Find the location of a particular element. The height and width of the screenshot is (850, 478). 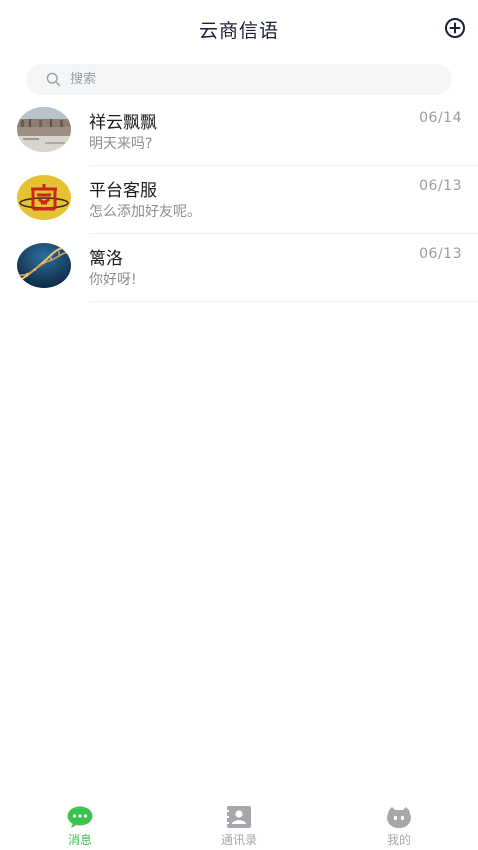

tab-messages: 消息 is located at coordinates (80, 828).